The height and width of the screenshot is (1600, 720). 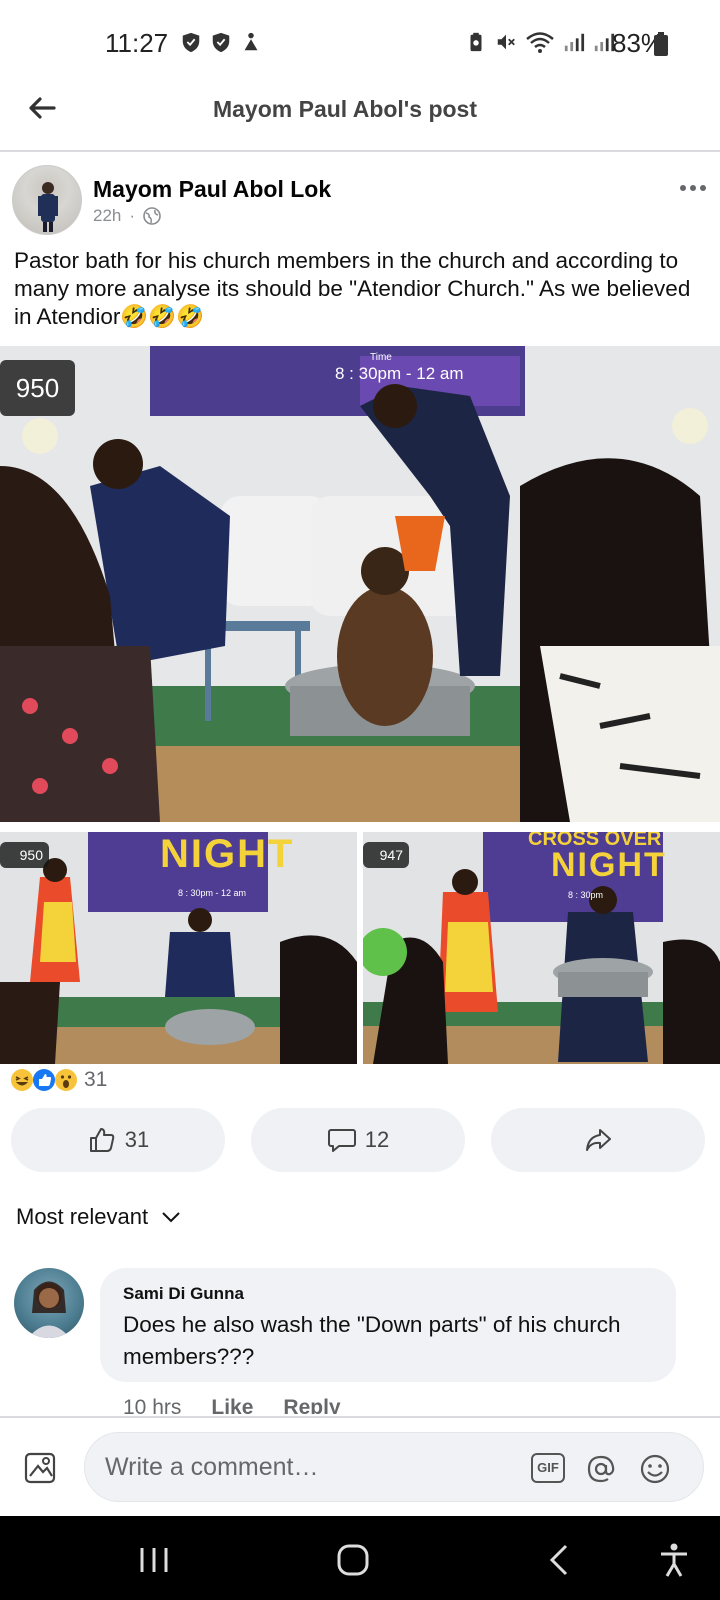 I want to click on photo-attach-icon, so click(x=41, y=1467).